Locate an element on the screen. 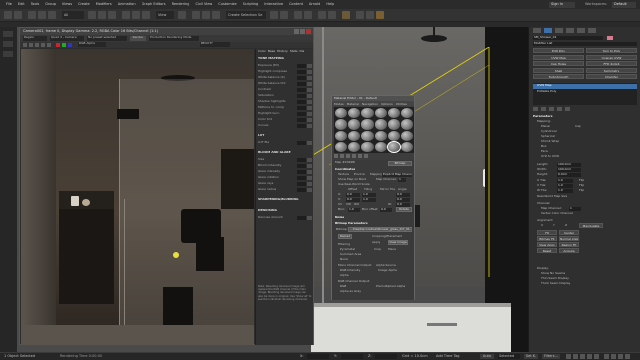  crop-radio: Crop is located at coordinates (377, 250).